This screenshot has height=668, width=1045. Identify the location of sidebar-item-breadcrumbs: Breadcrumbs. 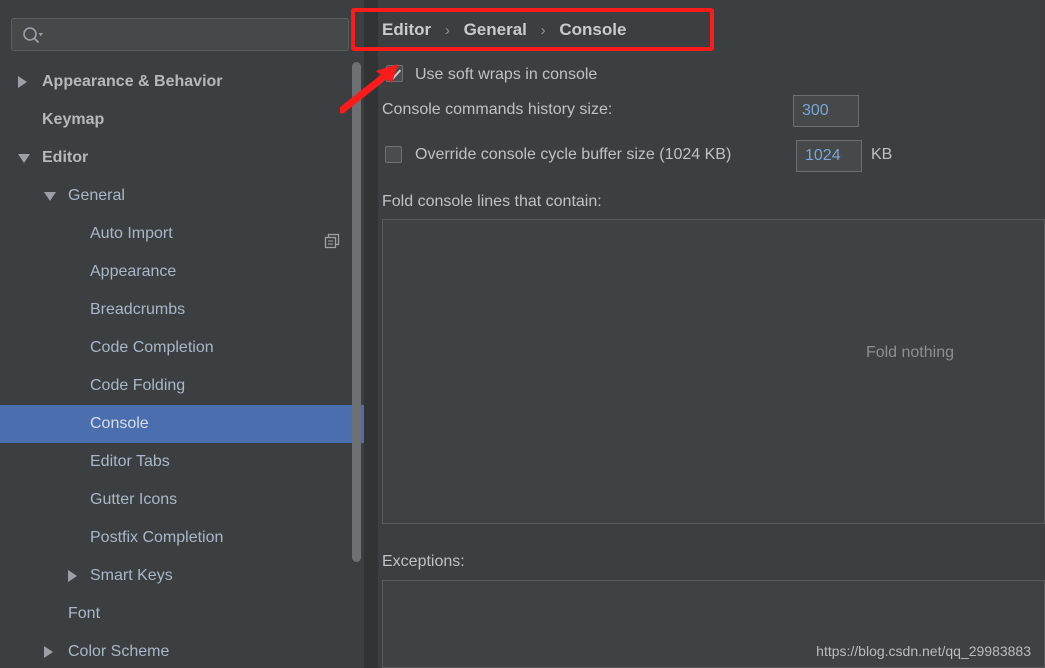
(182, 310).